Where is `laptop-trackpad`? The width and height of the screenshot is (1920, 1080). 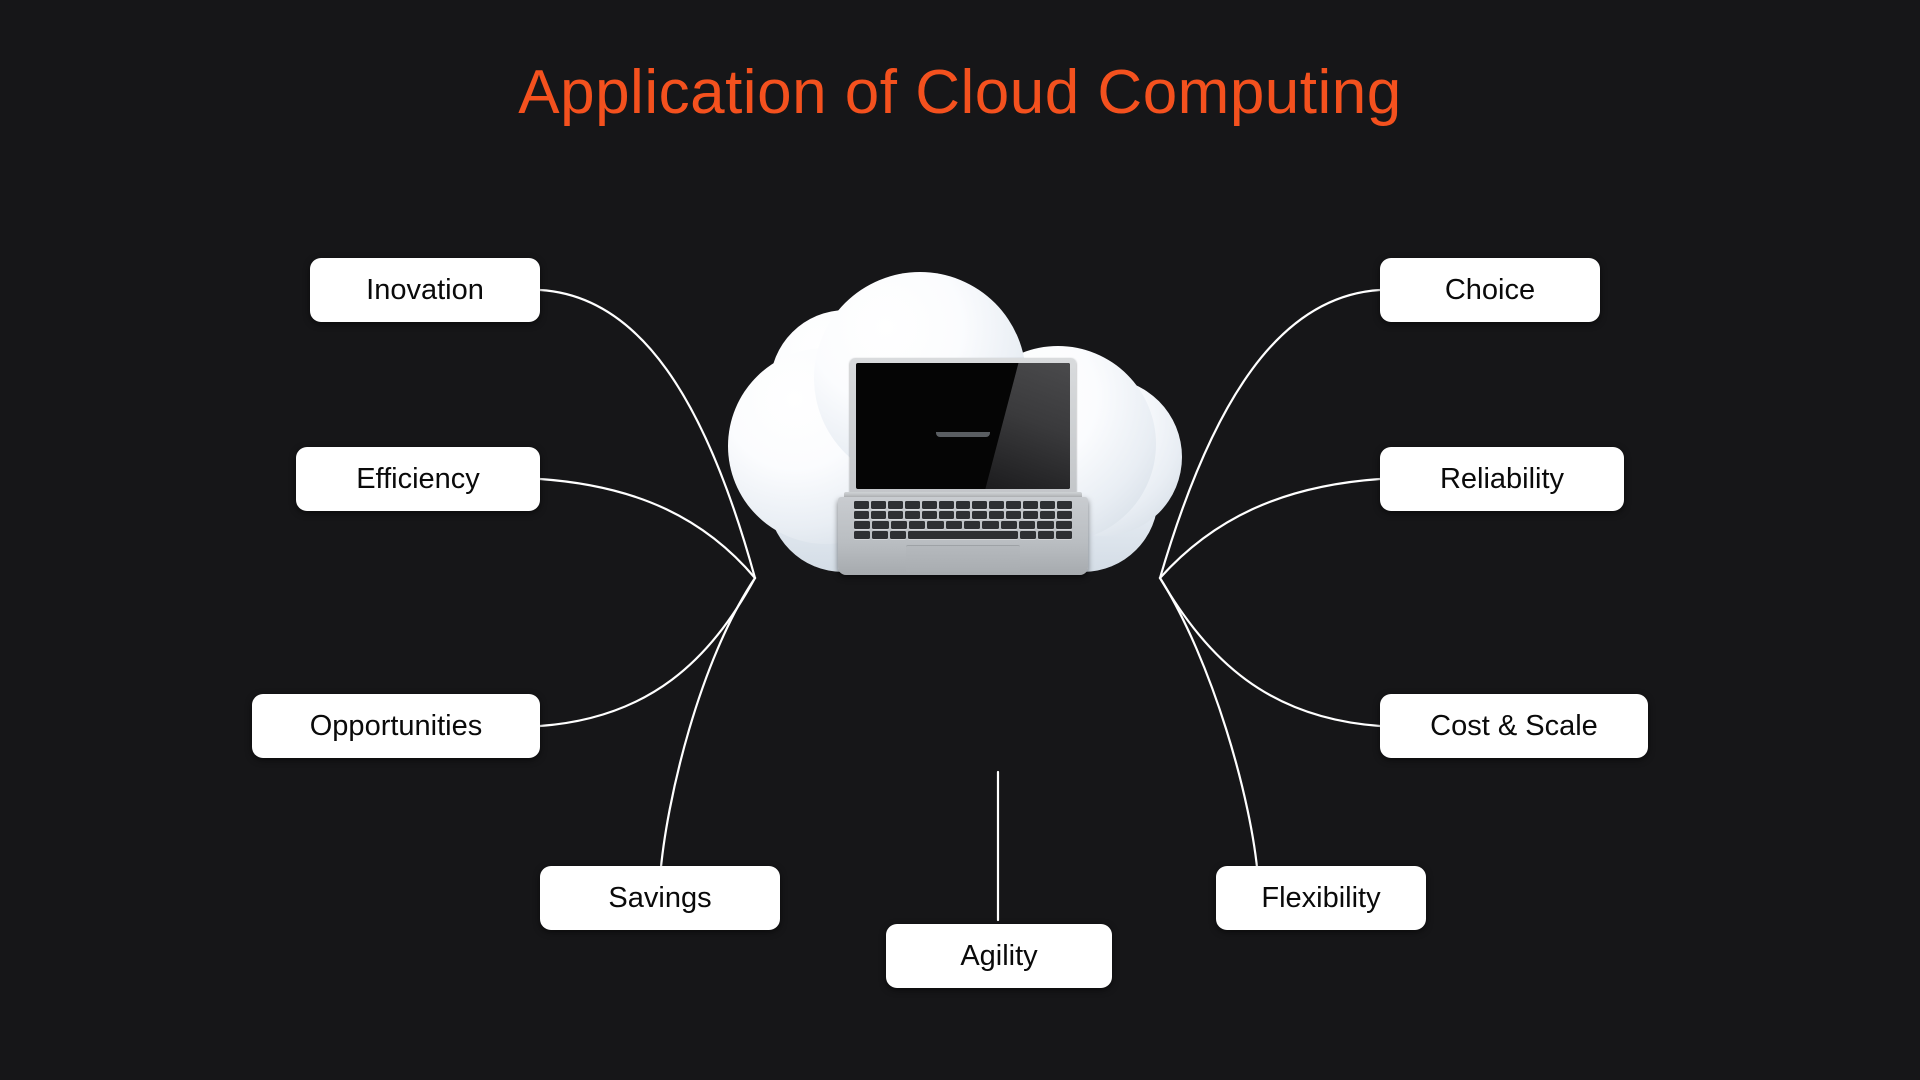 laptop-trackpad is located at coordinates (963, 558).